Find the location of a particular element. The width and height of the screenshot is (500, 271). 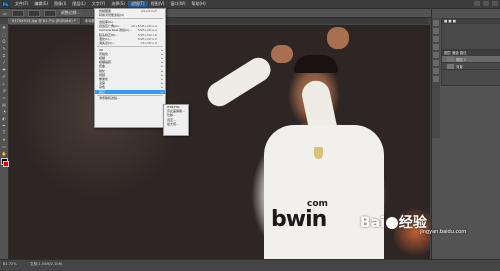

lasso-tool-icon: ʘ is located at coordinates (4, 42).